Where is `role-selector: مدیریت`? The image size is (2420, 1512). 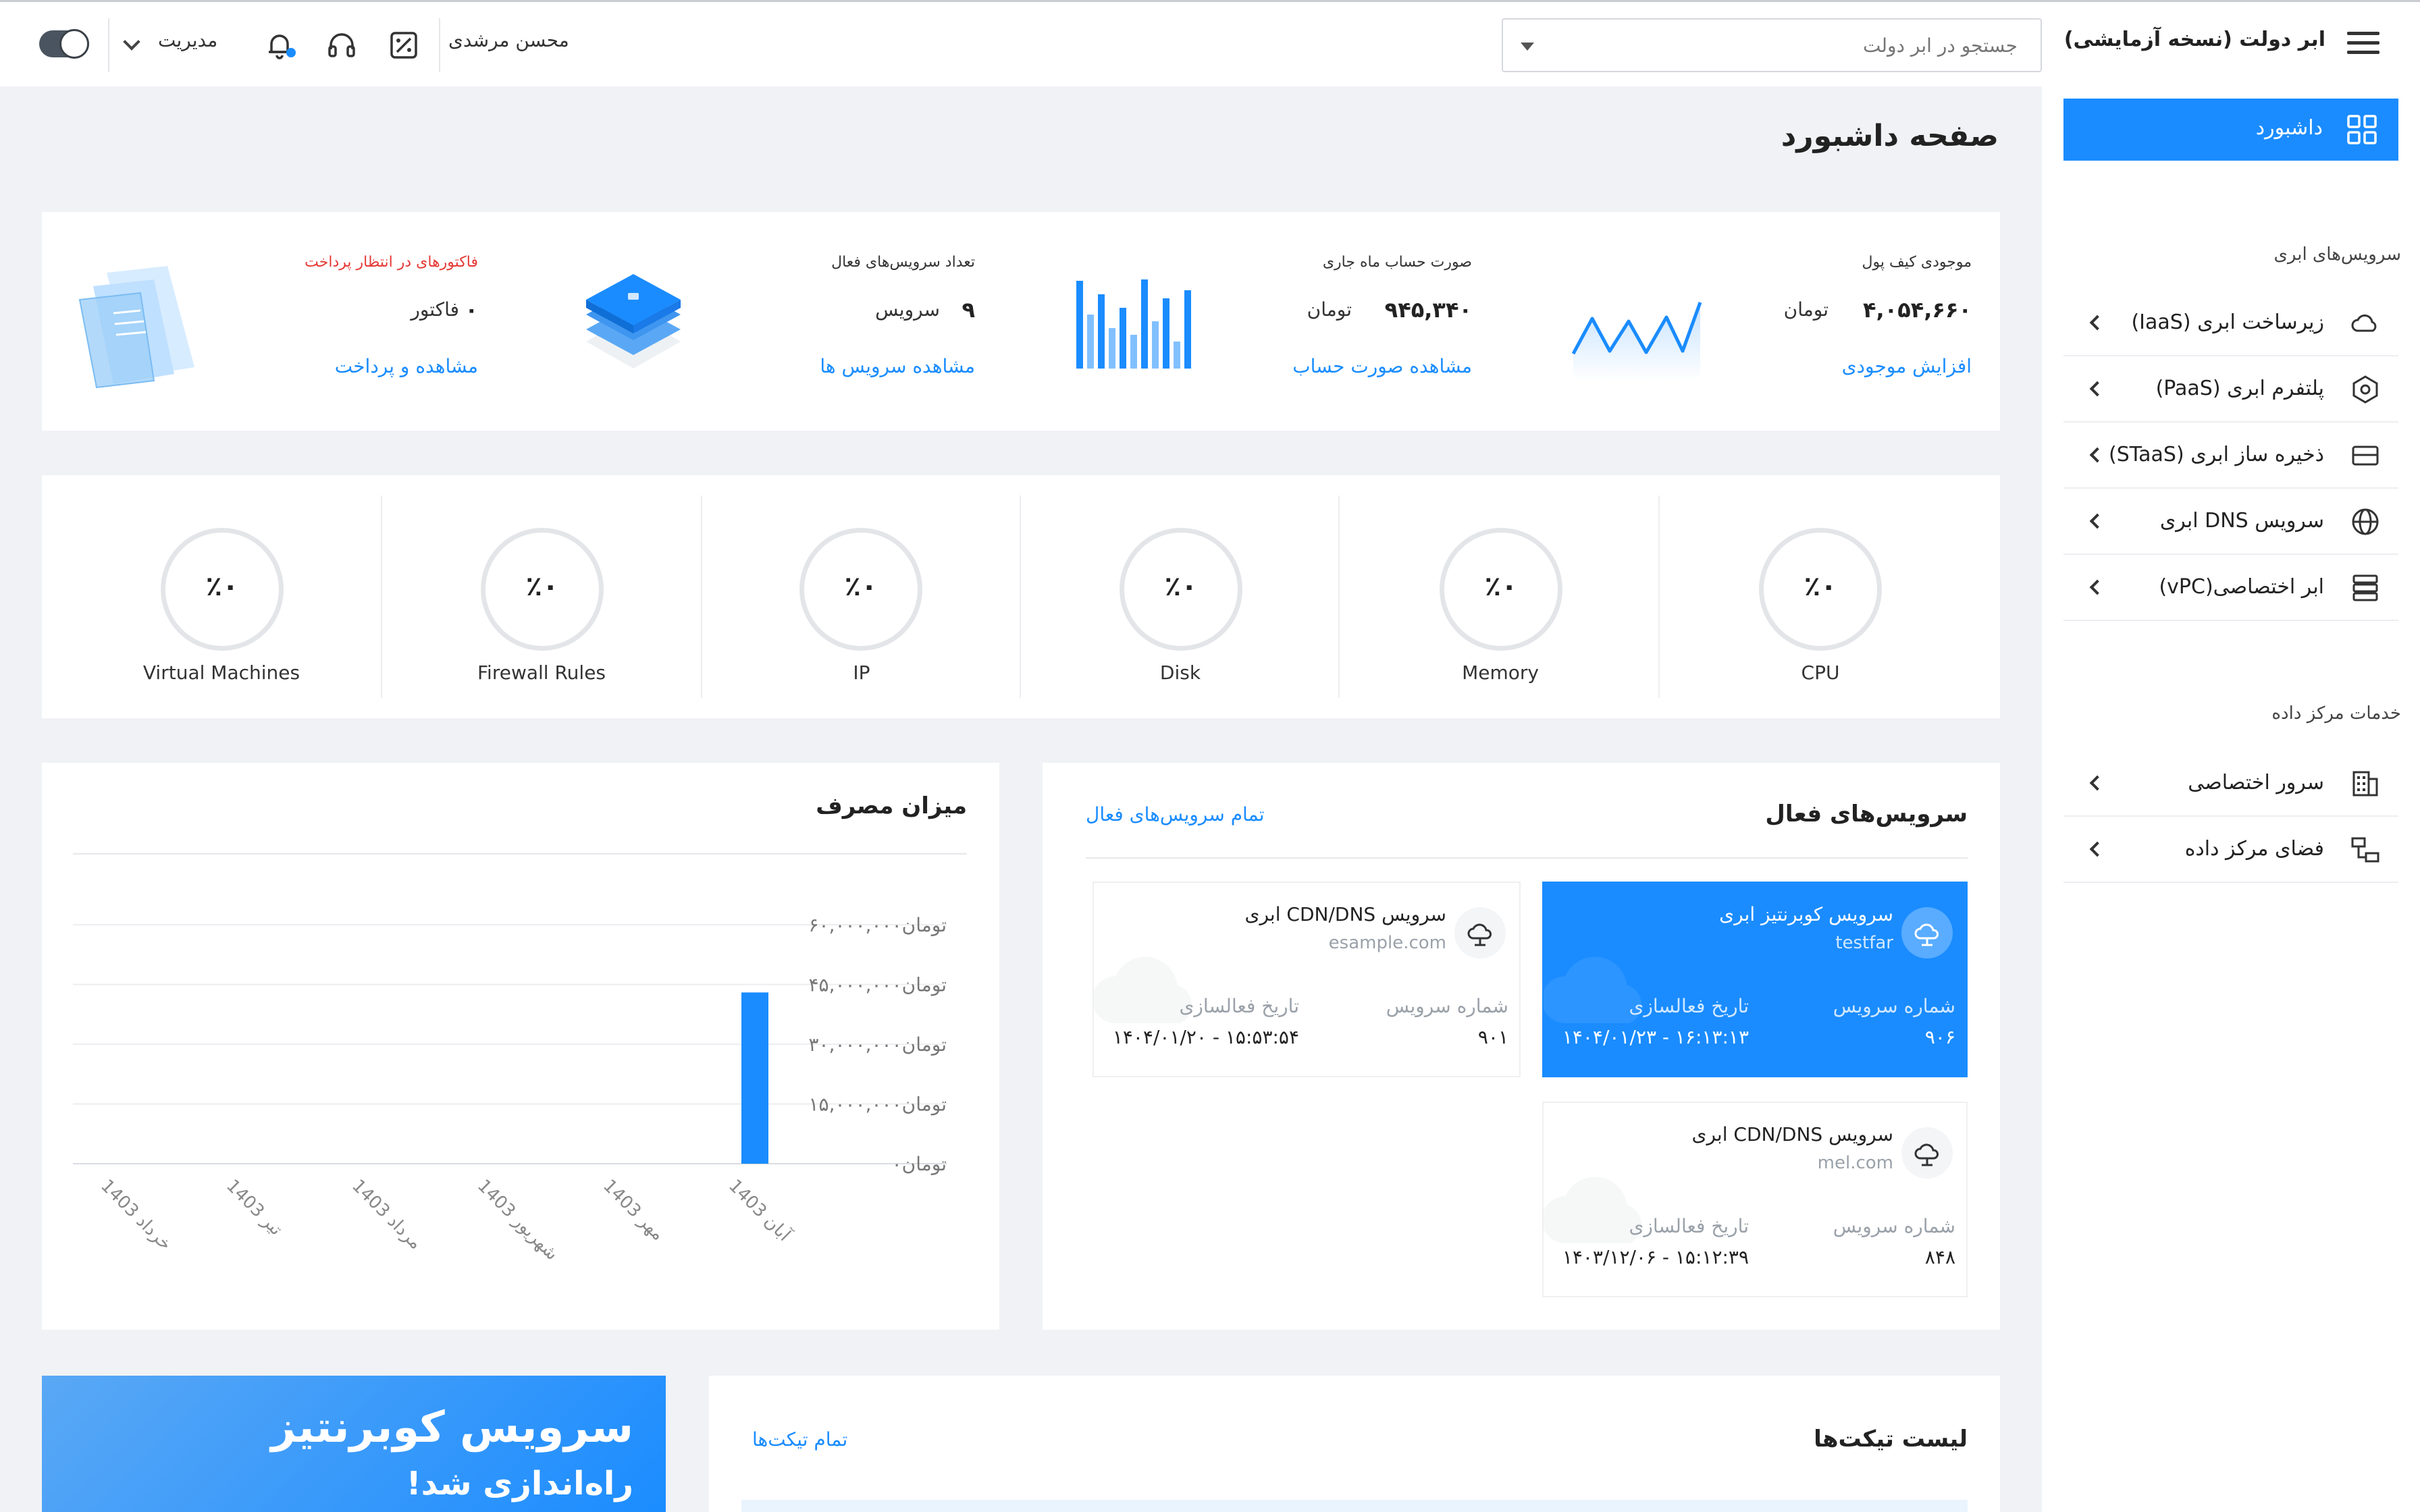 role-selector: مدیریت is located at coordinates (187, 40).